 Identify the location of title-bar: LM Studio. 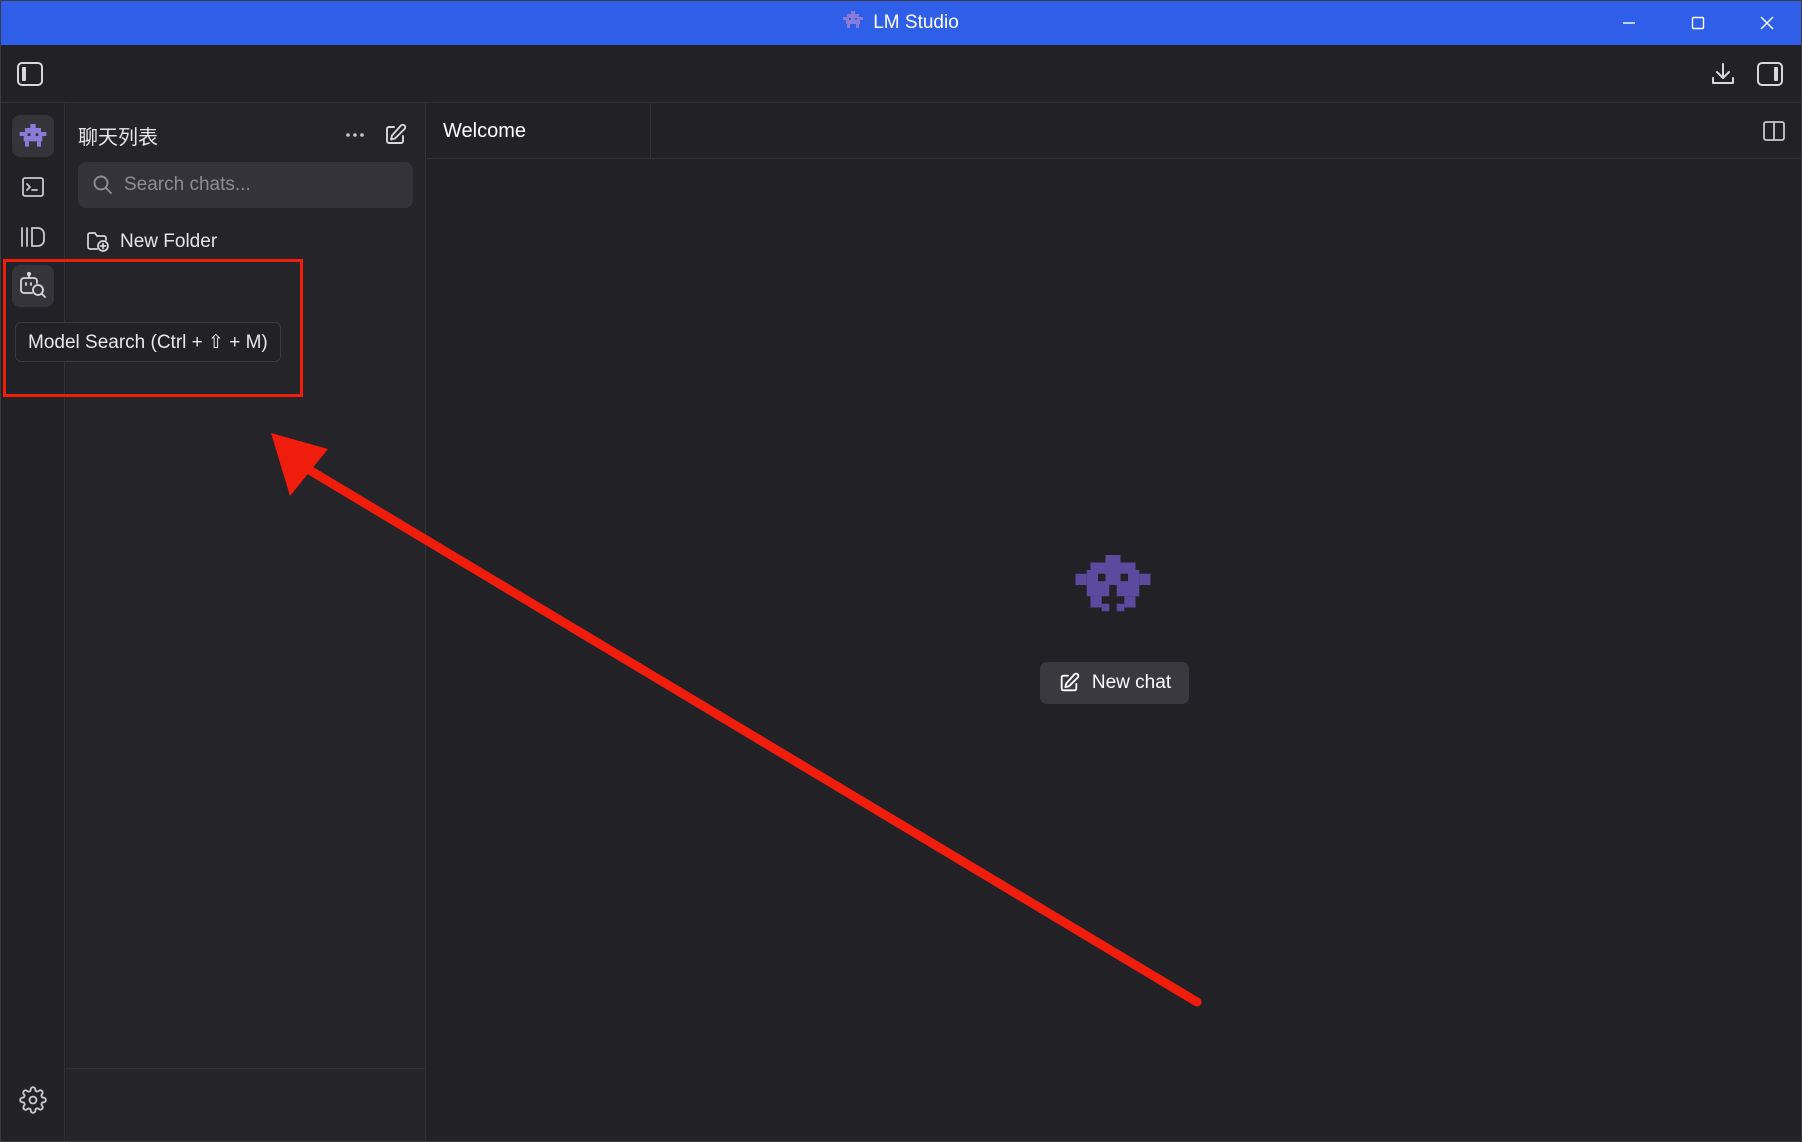
(901, 23).